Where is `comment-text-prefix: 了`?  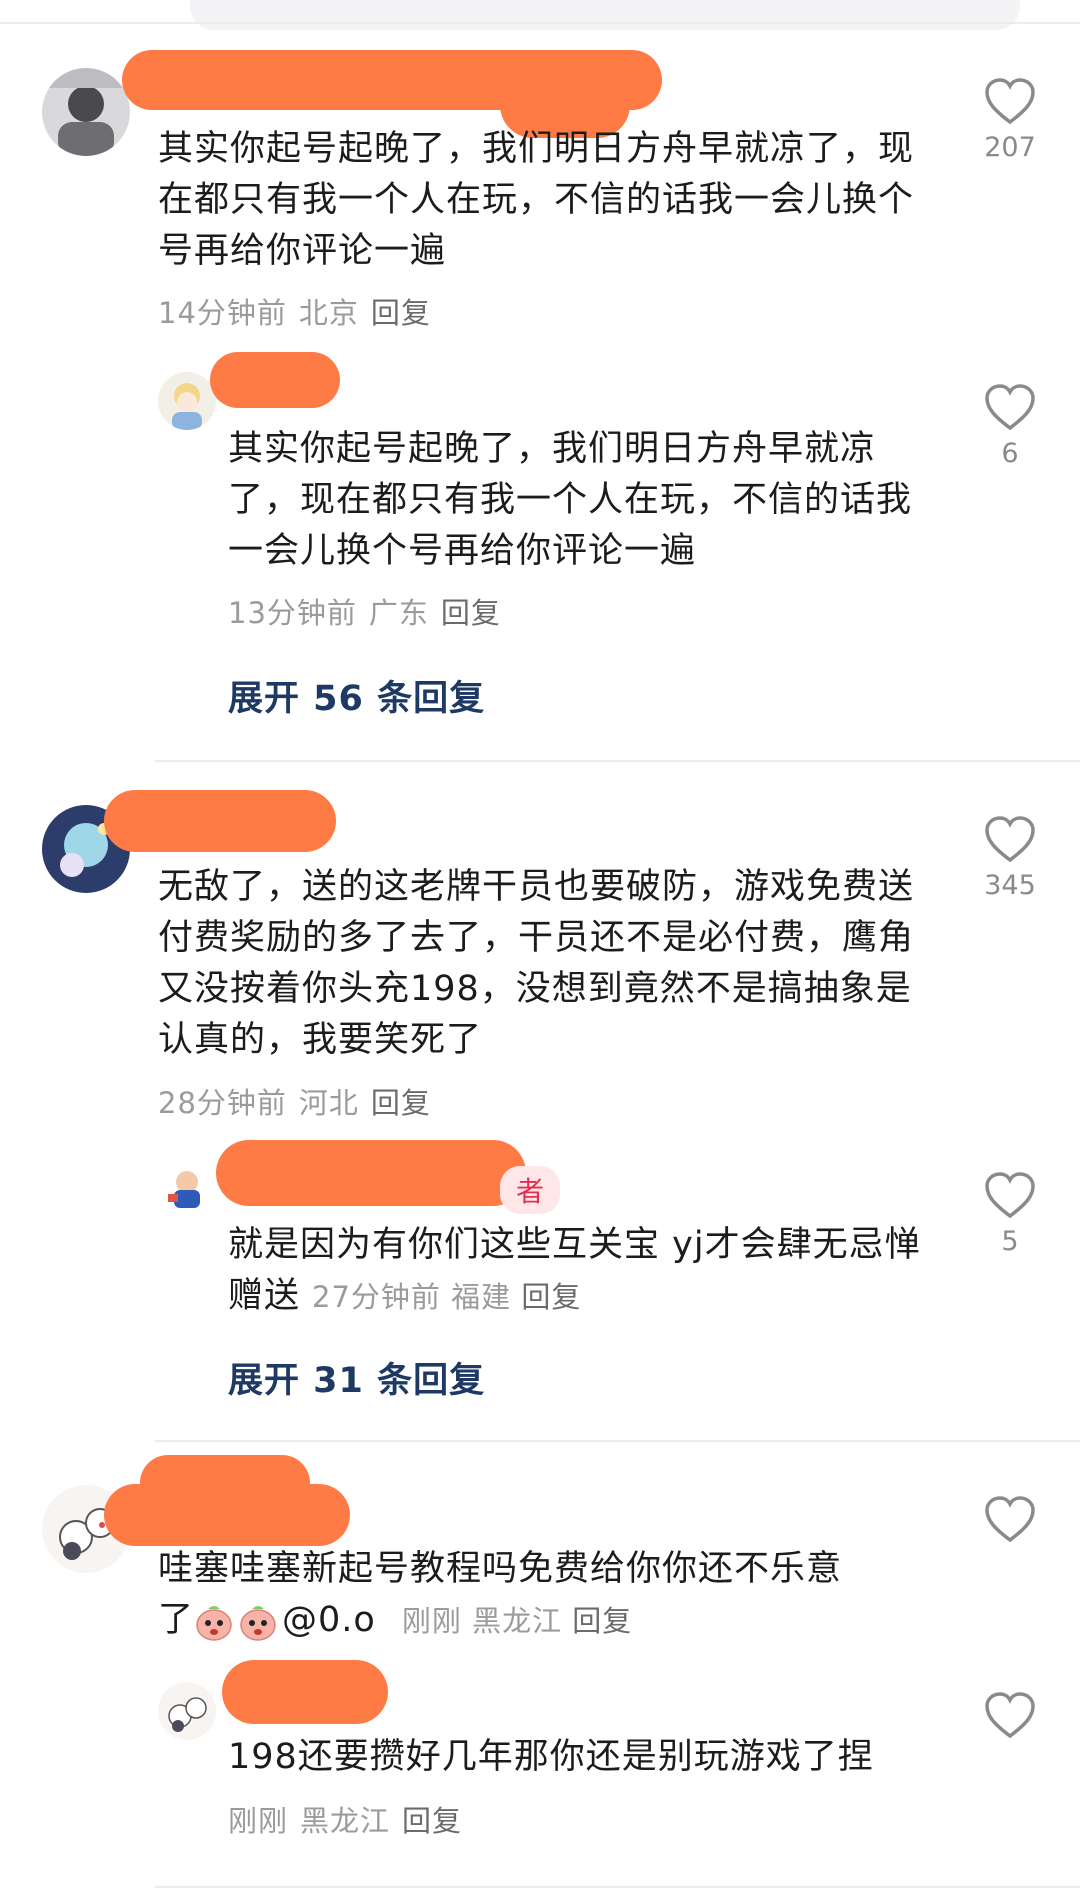 comment-text-prefix: 了 is located at coordinates (176, 1620).